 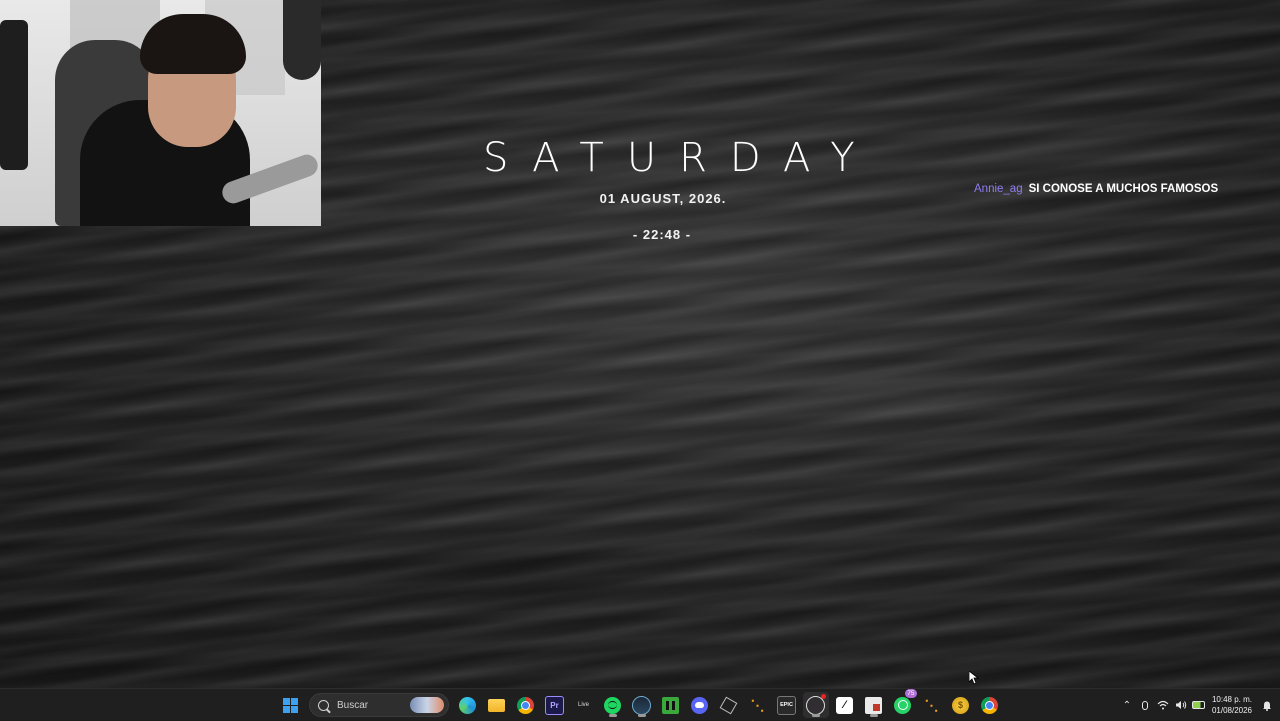 What do you see at coordinates (663, 198) in the screenshot?
I see `date-text: 01 AUGUST, 2026.` at bounding box center [663, 198].